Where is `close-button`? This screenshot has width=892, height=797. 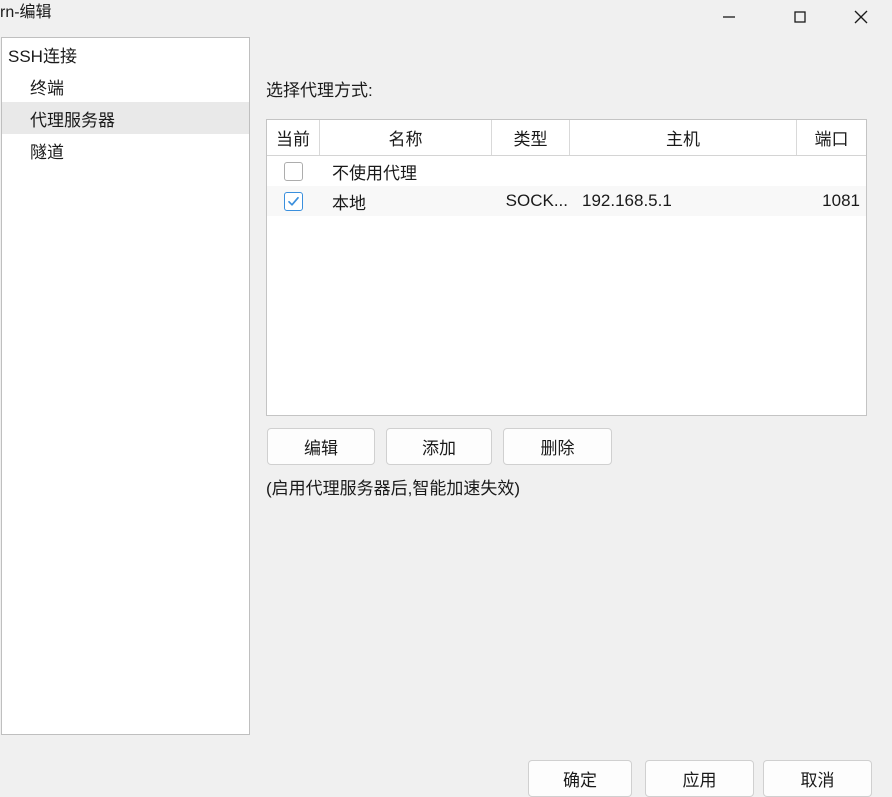
close-button is located at coordinates (861, 16).